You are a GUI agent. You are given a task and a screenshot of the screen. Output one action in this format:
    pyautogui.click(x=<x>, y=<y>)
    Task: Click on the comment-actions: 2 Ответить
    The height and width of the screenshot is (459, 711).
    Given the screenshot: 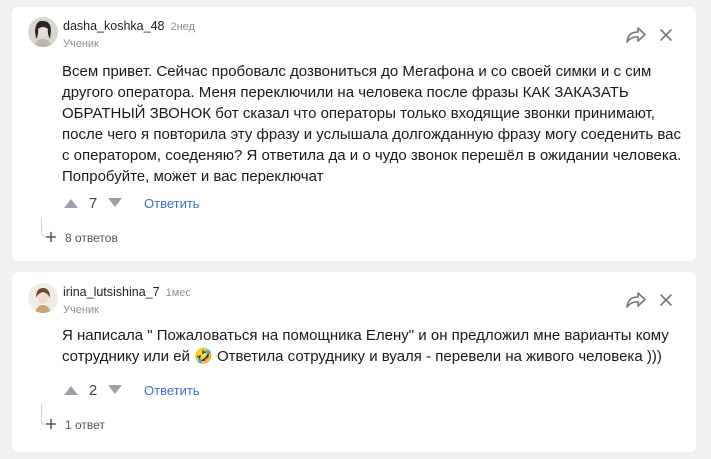 What is the action you would take?
    pyautogui.click(x=131, y=390)
    